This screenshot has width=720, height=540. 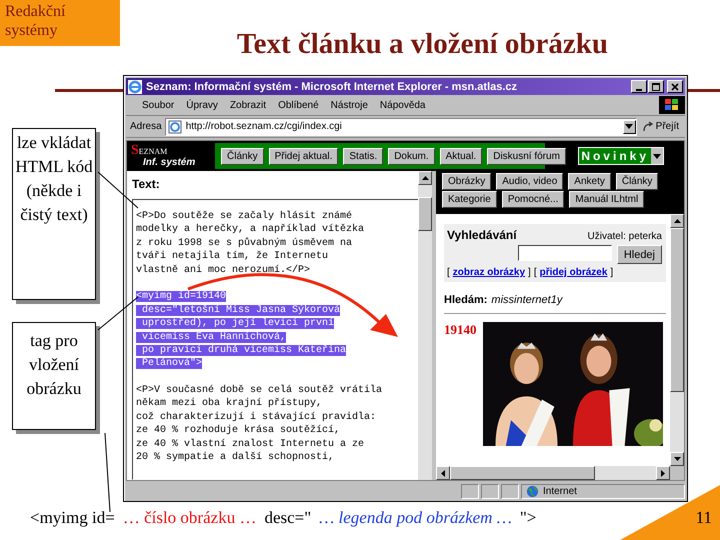 What do you see at coordinates (621, 156) in the screenshot?
I see `section-select: Novinky` at bounding box center [621, 156].